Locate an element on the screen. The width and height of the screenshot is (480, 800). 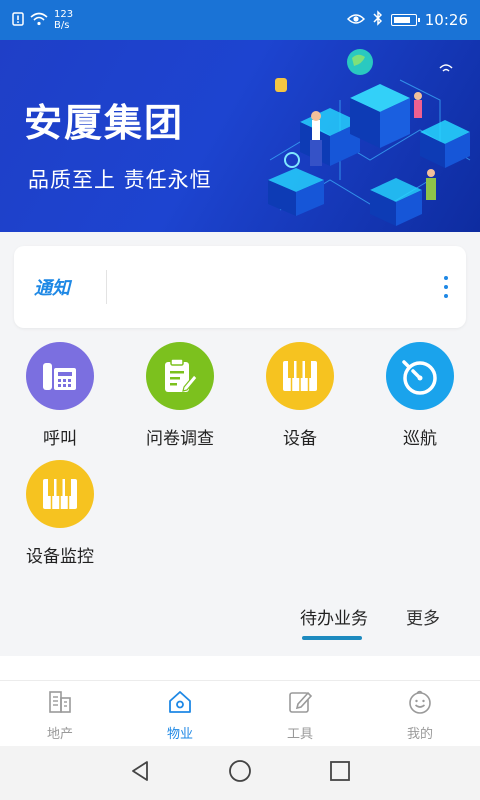
nav-label-real-estate: 地产 is located at coordinates (59, 734).